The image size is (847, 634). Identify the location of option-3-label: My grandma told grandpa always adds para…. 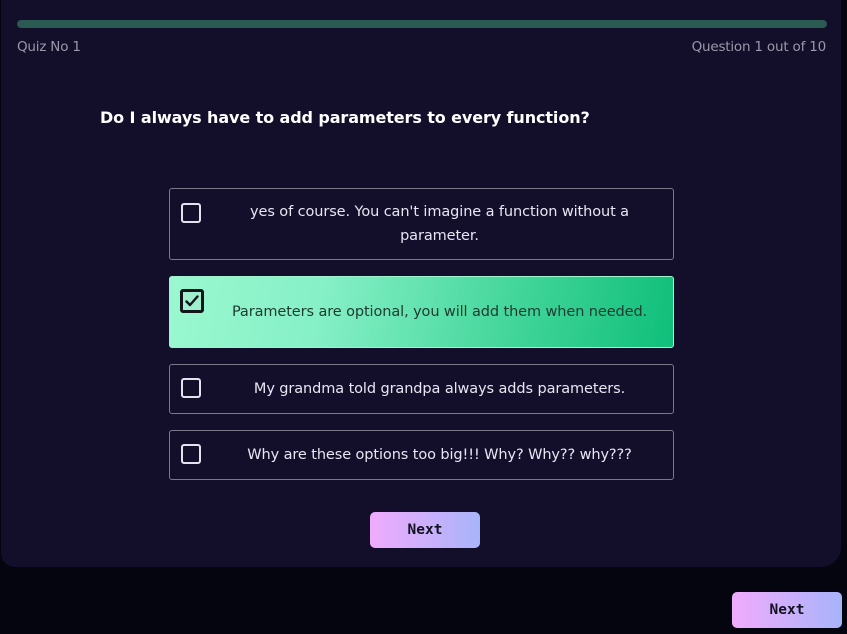
(439, 389).